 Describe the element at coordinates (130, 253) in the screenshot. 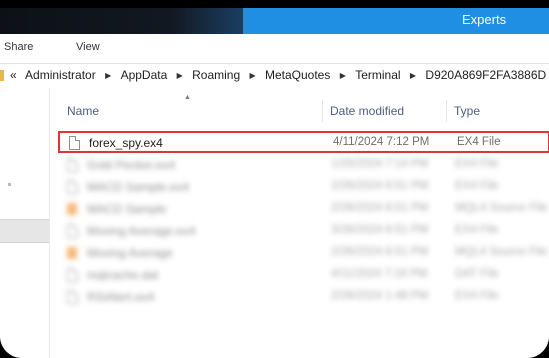

I see `file-name: Moving Average` at that location.